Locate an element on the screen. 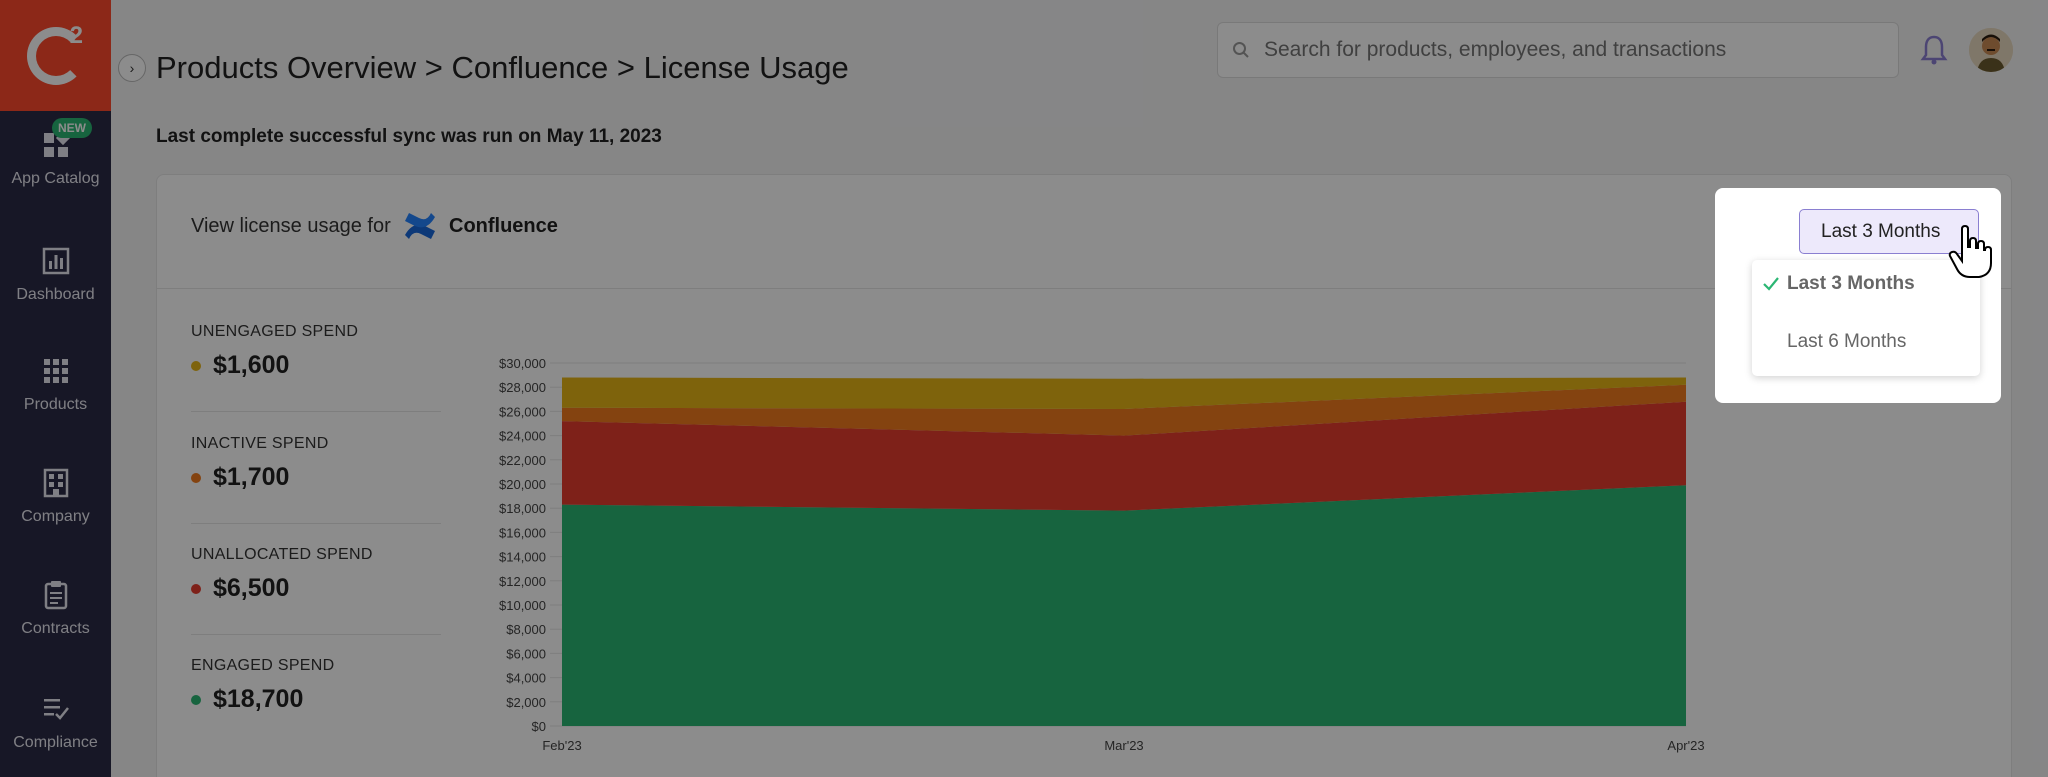 This screenshot has width=2048, height=777. period-dropdown-menu: Last 3 Months Last 6 Months is located at coordinates (1866, 318).